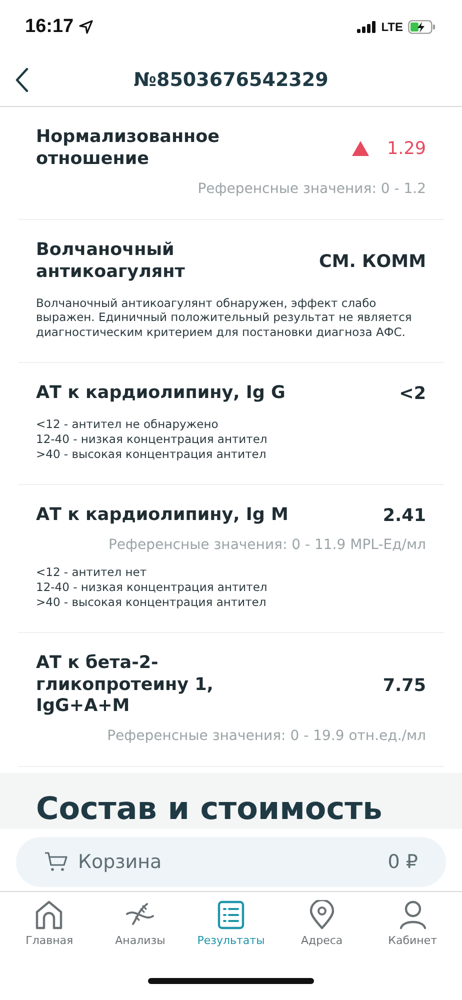 The image size is (462, 1000). Describe the element at coordinates (128, 149) in the screenshot. I see `test-name: Нормализованное отношение` at that location.